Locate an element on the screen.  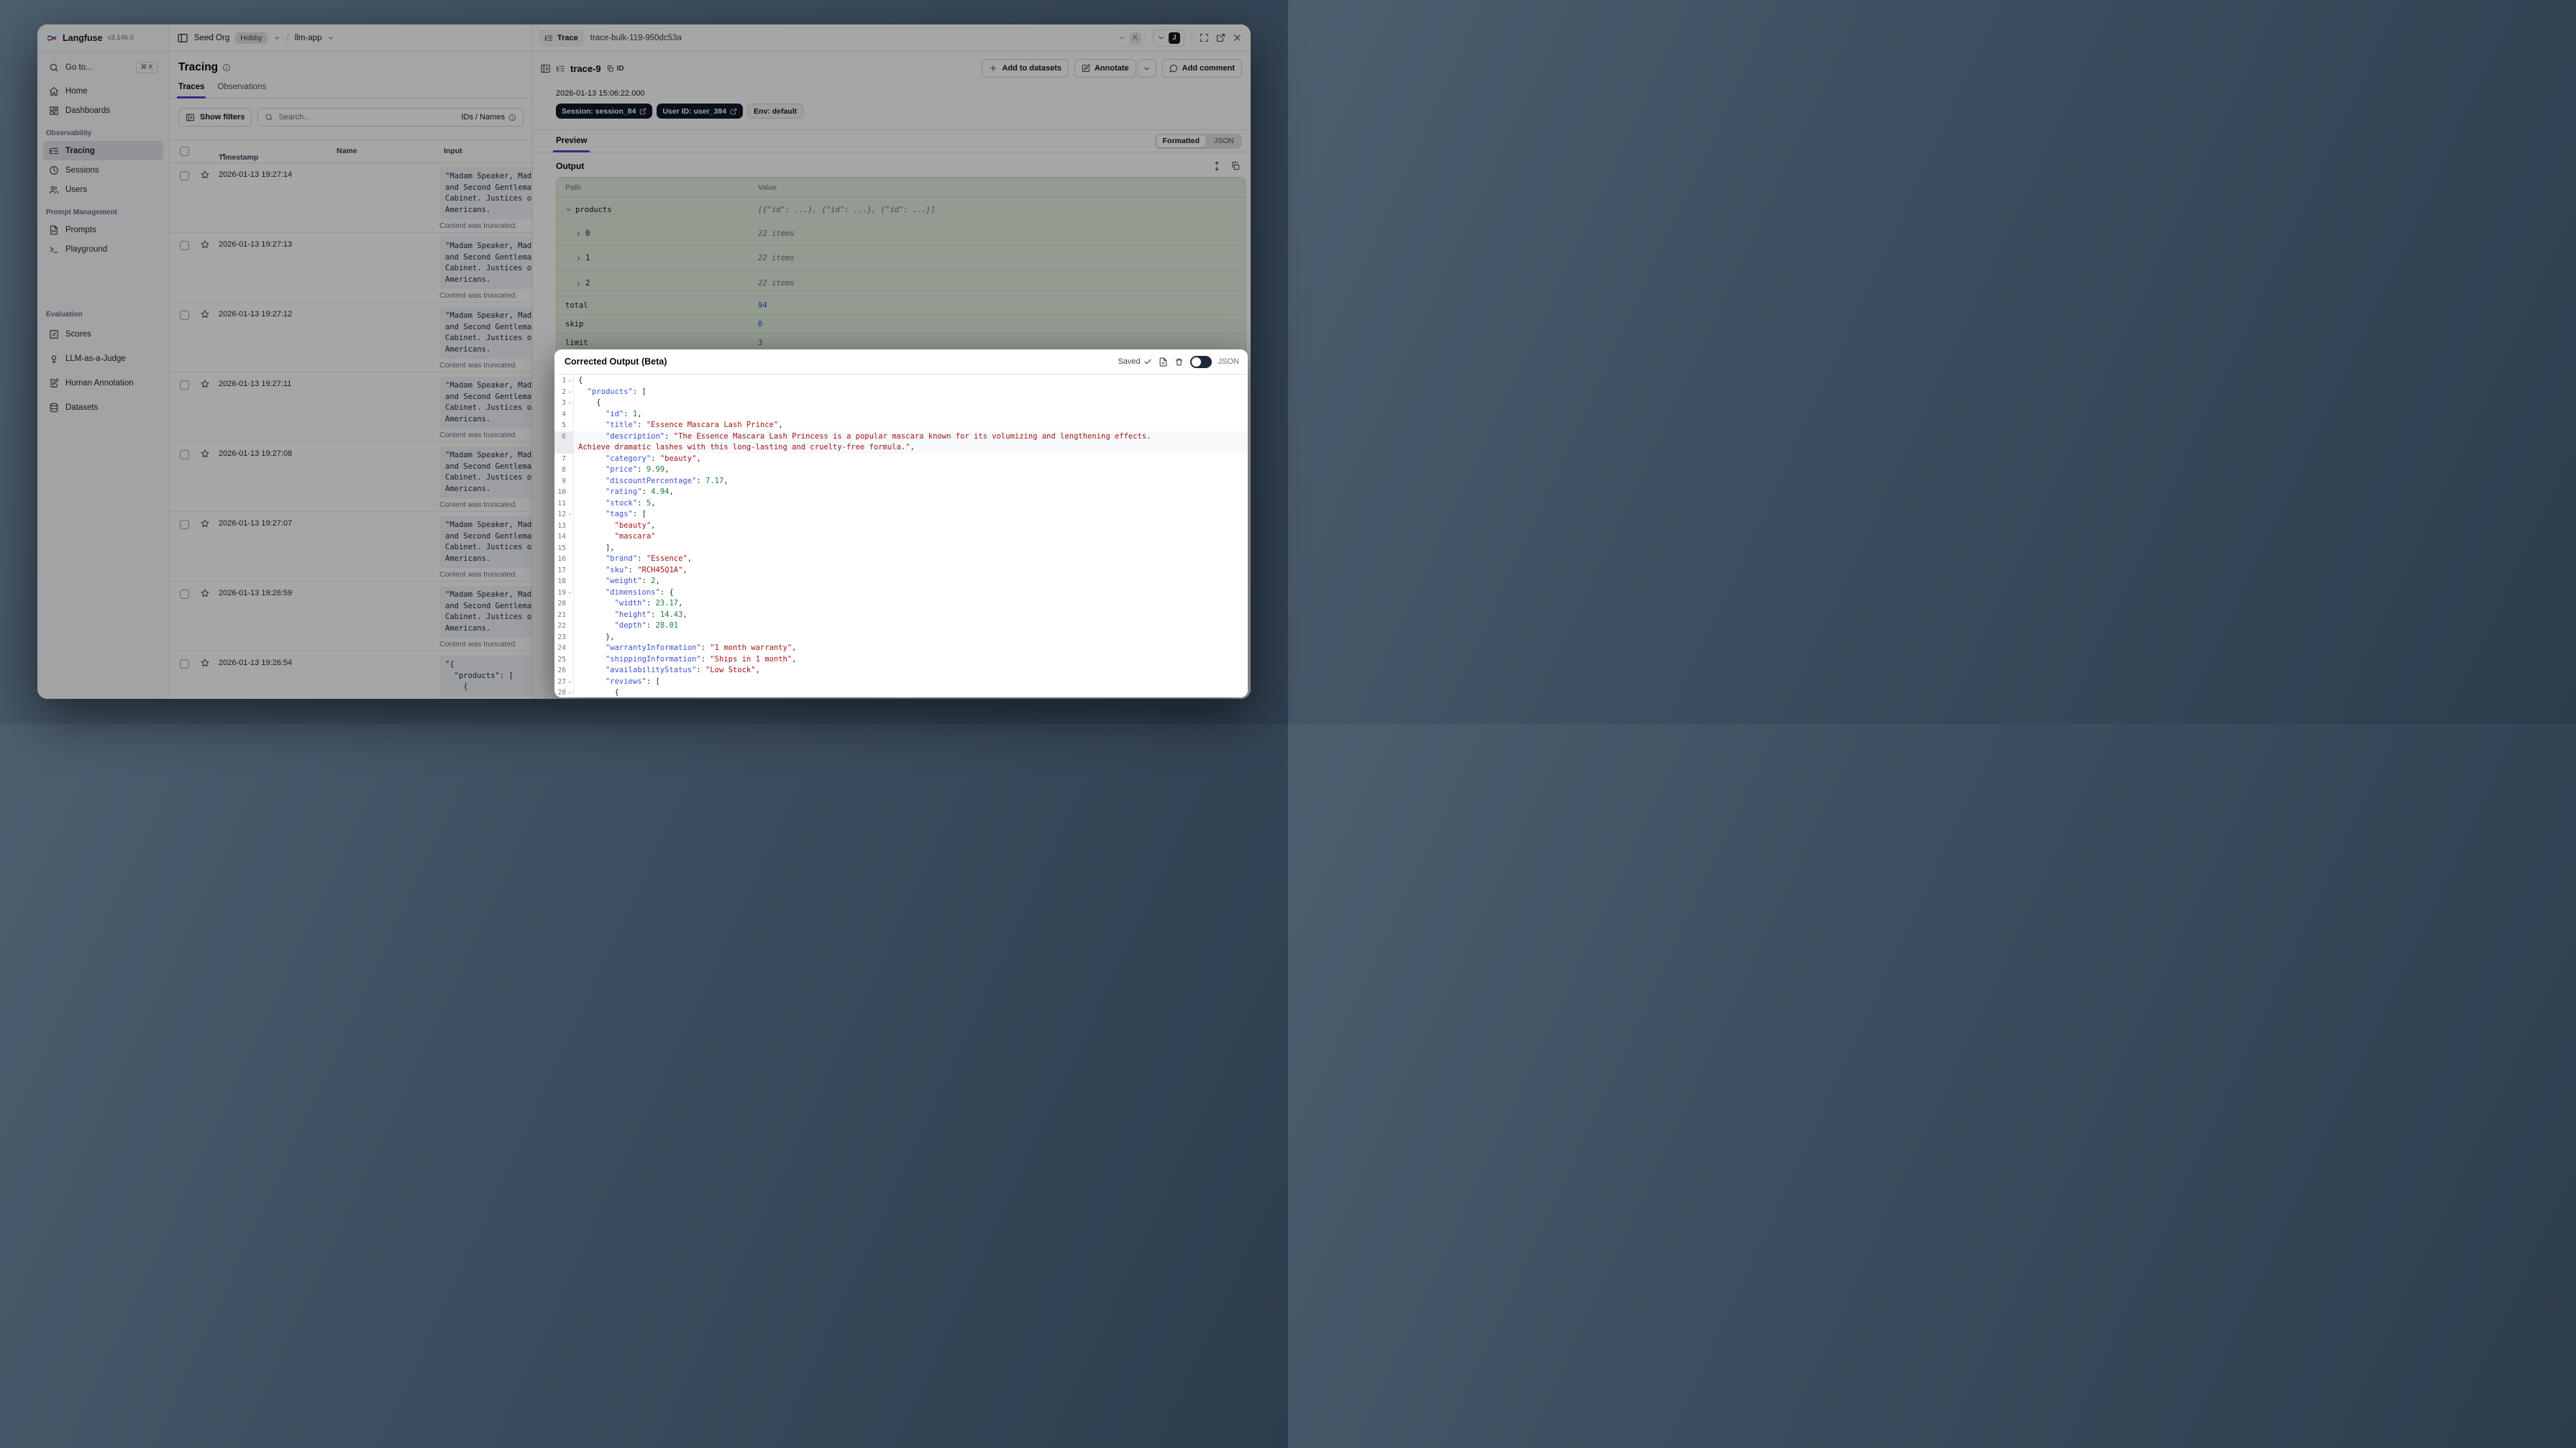
code-content: "mascara" is located at coordinates (635, 536).